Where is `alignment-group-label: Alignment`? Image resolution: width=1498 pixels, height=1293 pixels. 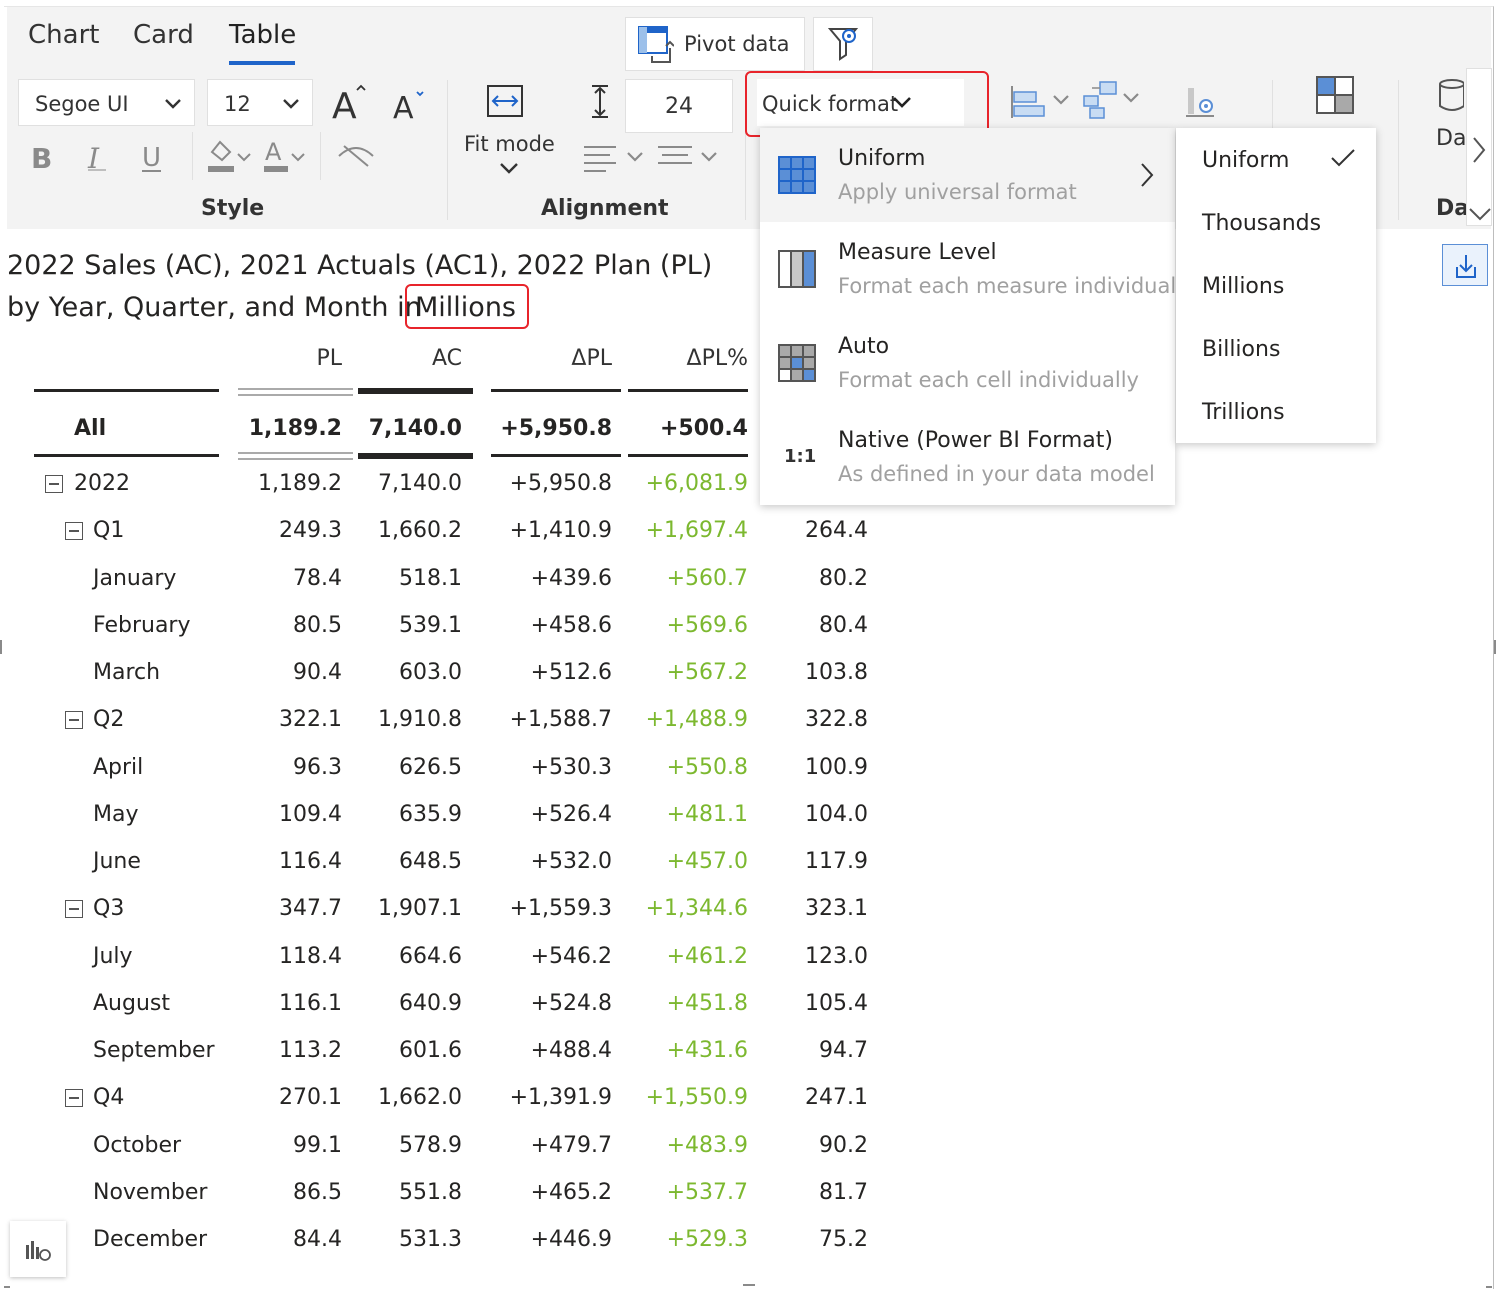
alignment-group-label: Alignment is located at coordinates (605, 208).